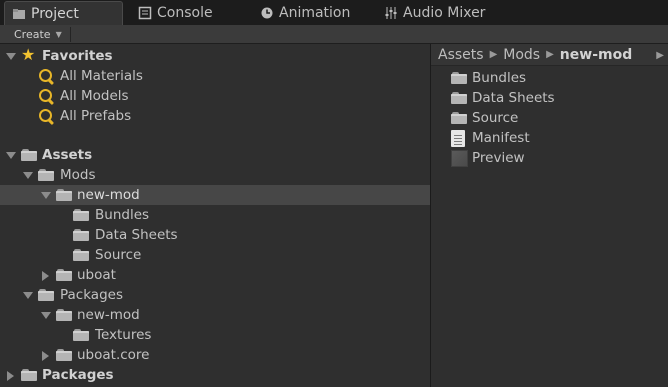 The width and height of the screenshot is (668, 387). What do you see at coordinates (91, 295) in the screenshot?
I see `packages-sub-label: Packages` at bounding box center [91, 295].